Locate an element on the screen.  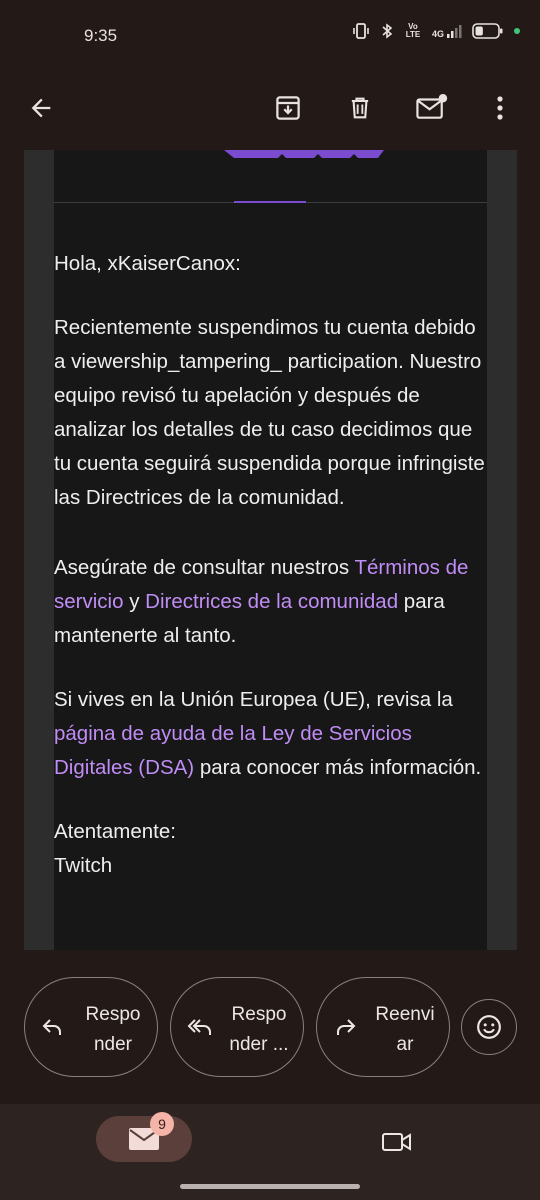
notification-dot is located at coordinates (517, 31).